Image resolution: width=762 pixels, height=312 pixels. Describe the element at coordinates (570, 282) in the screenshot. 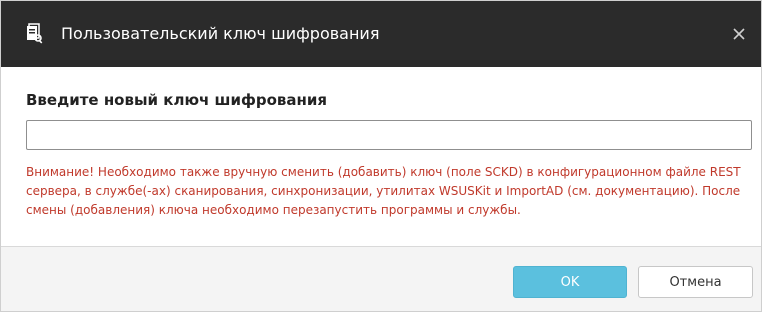

I see `ok-button: OK` at that location.